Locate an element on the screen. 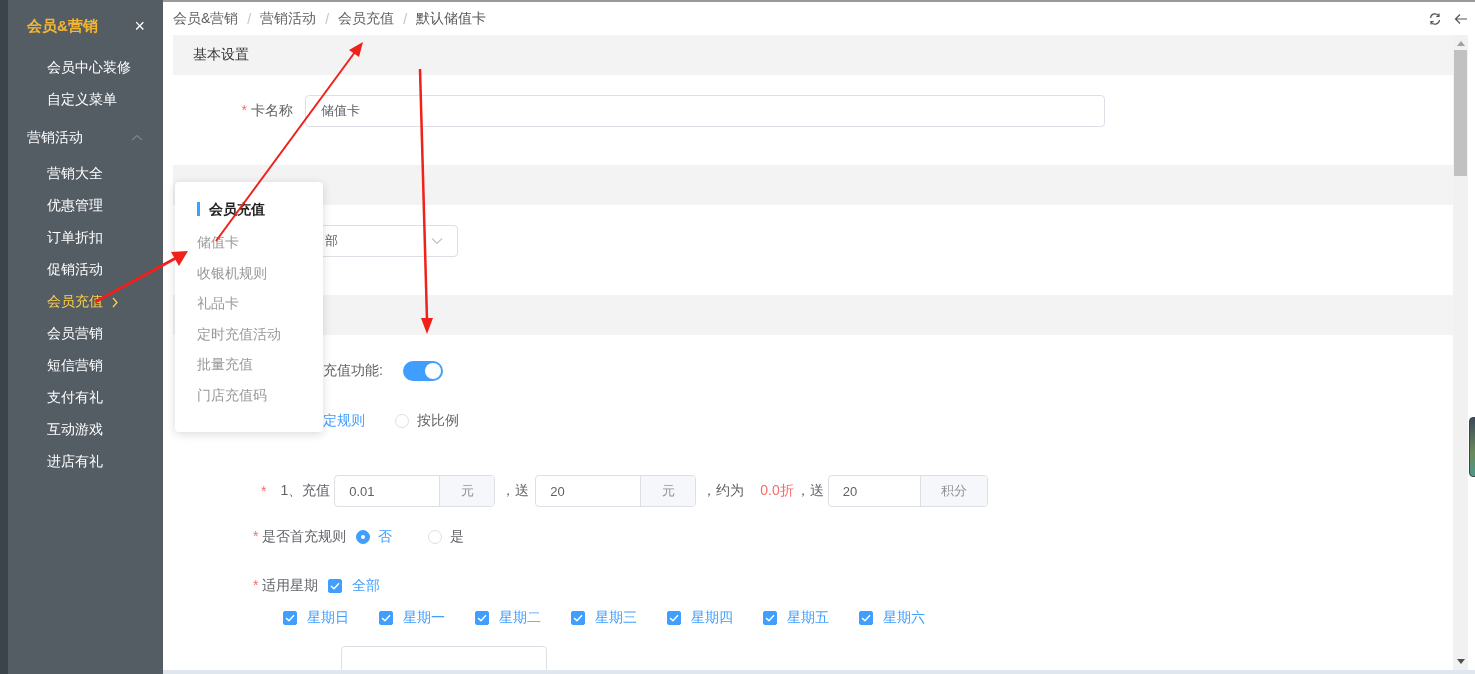 The height and width of the screenshot is (674, 1475). radio-button is located at coordinates (363, 537).